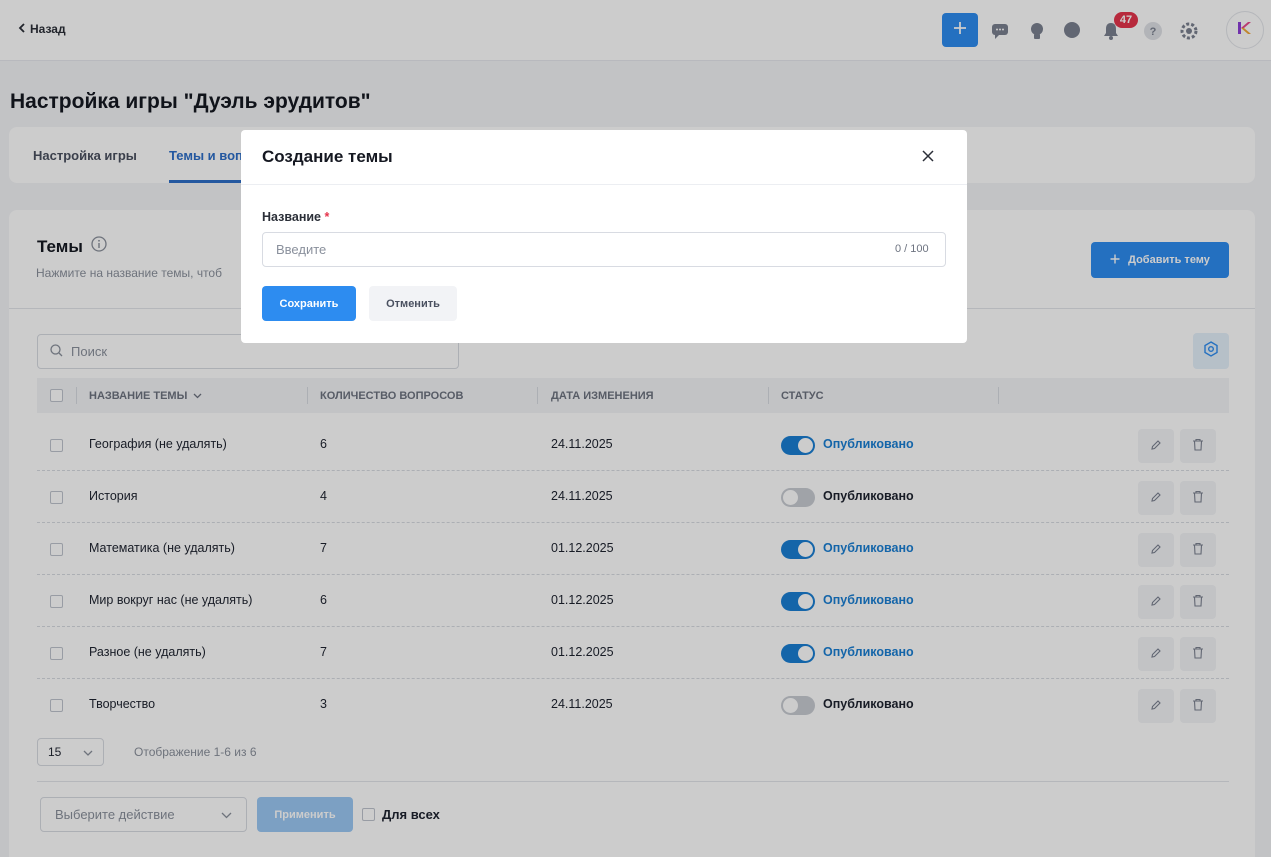 The image size is (1271, 857). What do you see at coordinates (604, 249) in the screenshot?
I see `name-input` at bounding box center [604, 249].